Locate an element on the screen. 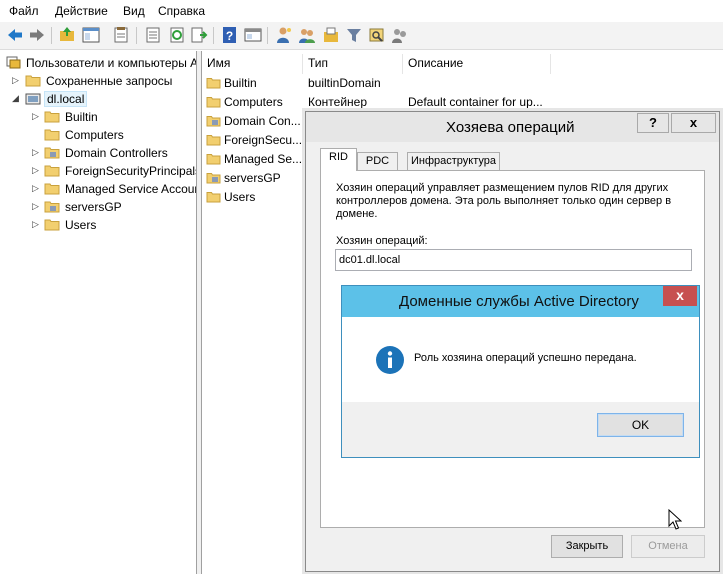 The width and height of the screenshot is (723, 574). menu-view: Вид is located at coordinates (134, 11).